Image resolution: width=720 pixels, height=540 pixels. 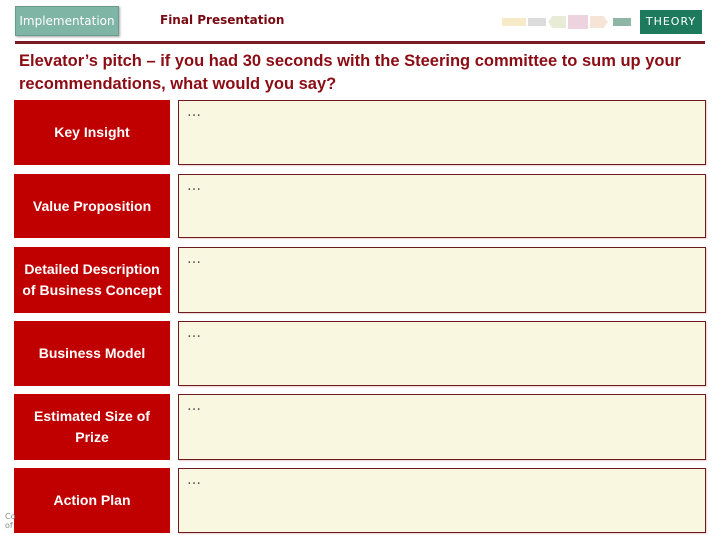 What do you see at coordinates (92, 132) in the screenshot?
I see `row-label: Key Insight` at bounding box center [92, 132].